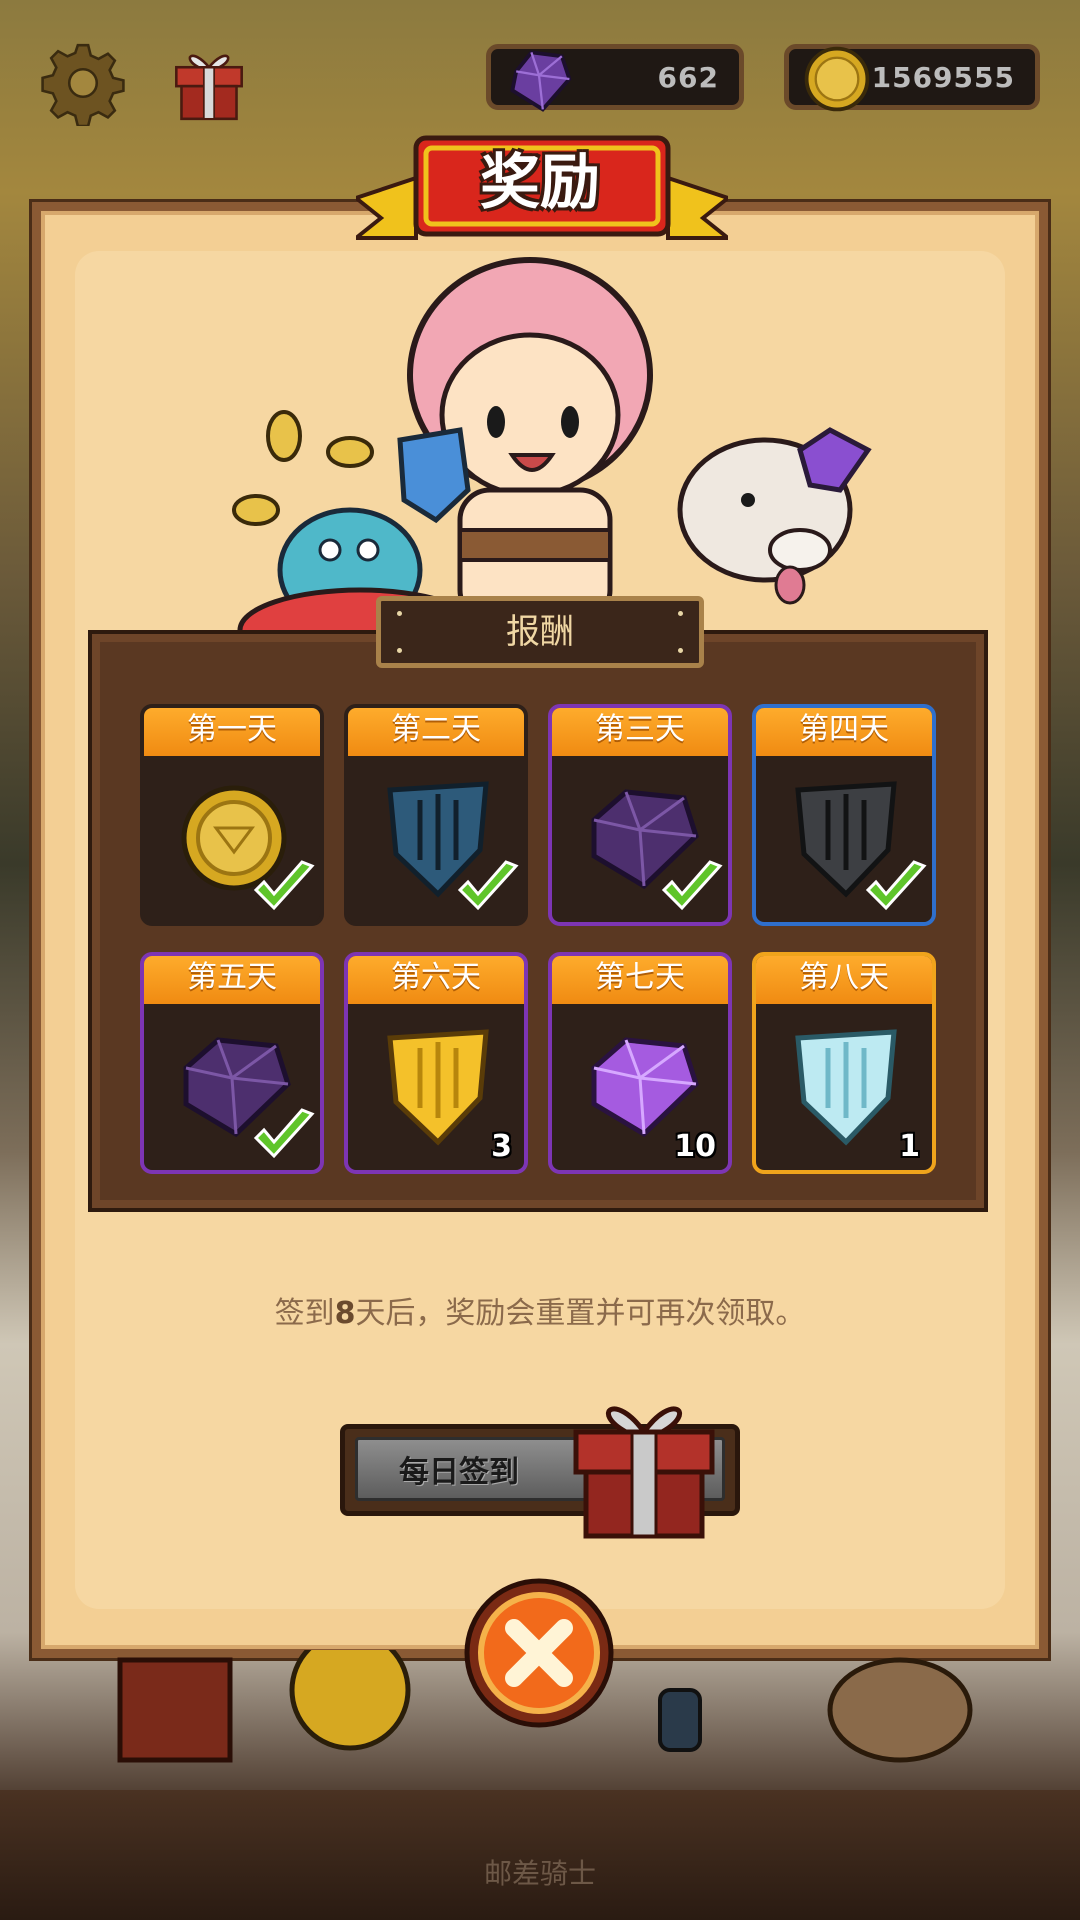 This screenshot has width=1080, height=1920. Describe the element at coordinates (345, 1313) in the screenshot. I see `note-days: 8` at that location.